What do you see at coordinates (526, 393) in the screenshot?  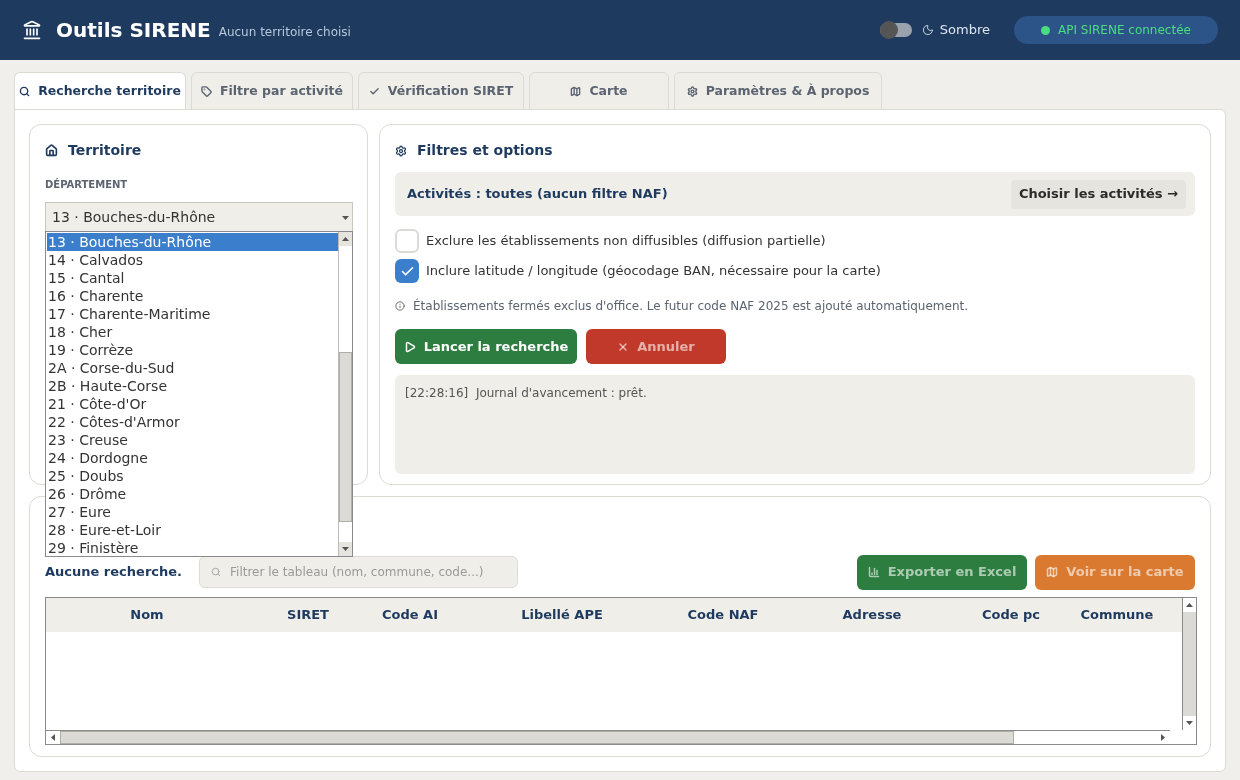 I see `log-entry: [22:28:16] Journal d'avancement : prêt.` at bounding box center [526, 393].